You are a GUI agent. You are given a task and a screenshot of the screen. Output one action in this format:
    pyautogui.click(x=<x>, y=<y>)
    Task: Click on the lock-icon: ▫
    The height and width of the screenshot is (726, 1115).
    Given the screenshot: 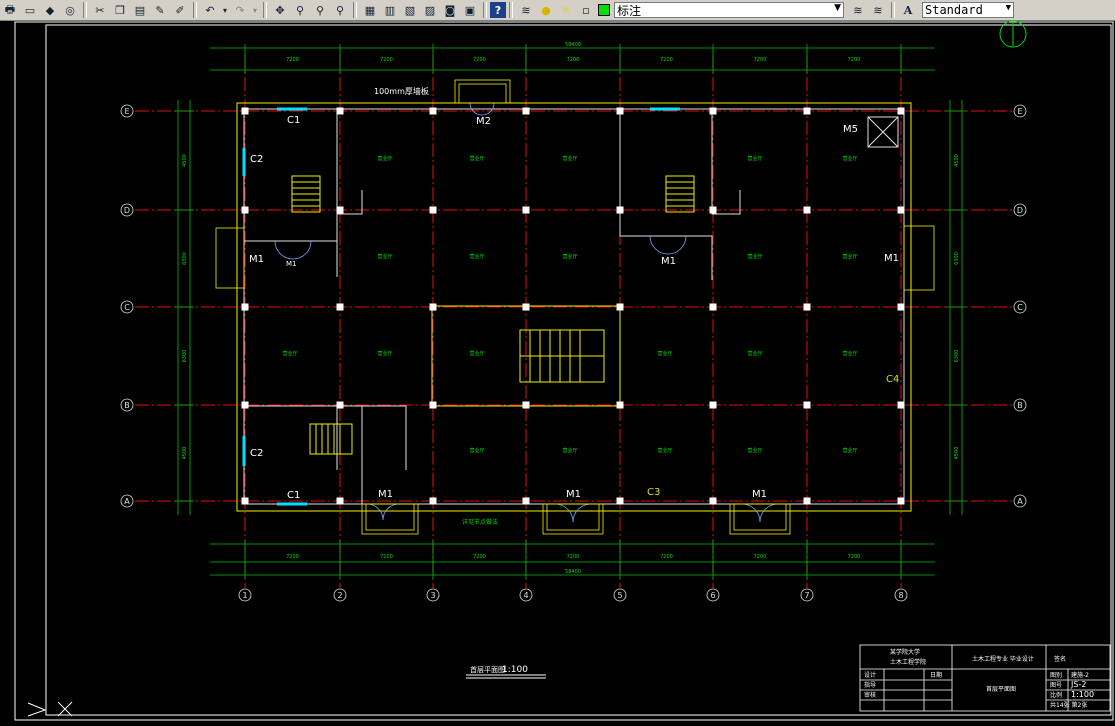 What is the action you would take?
    pyautogui.click(x=586, y=10)
    